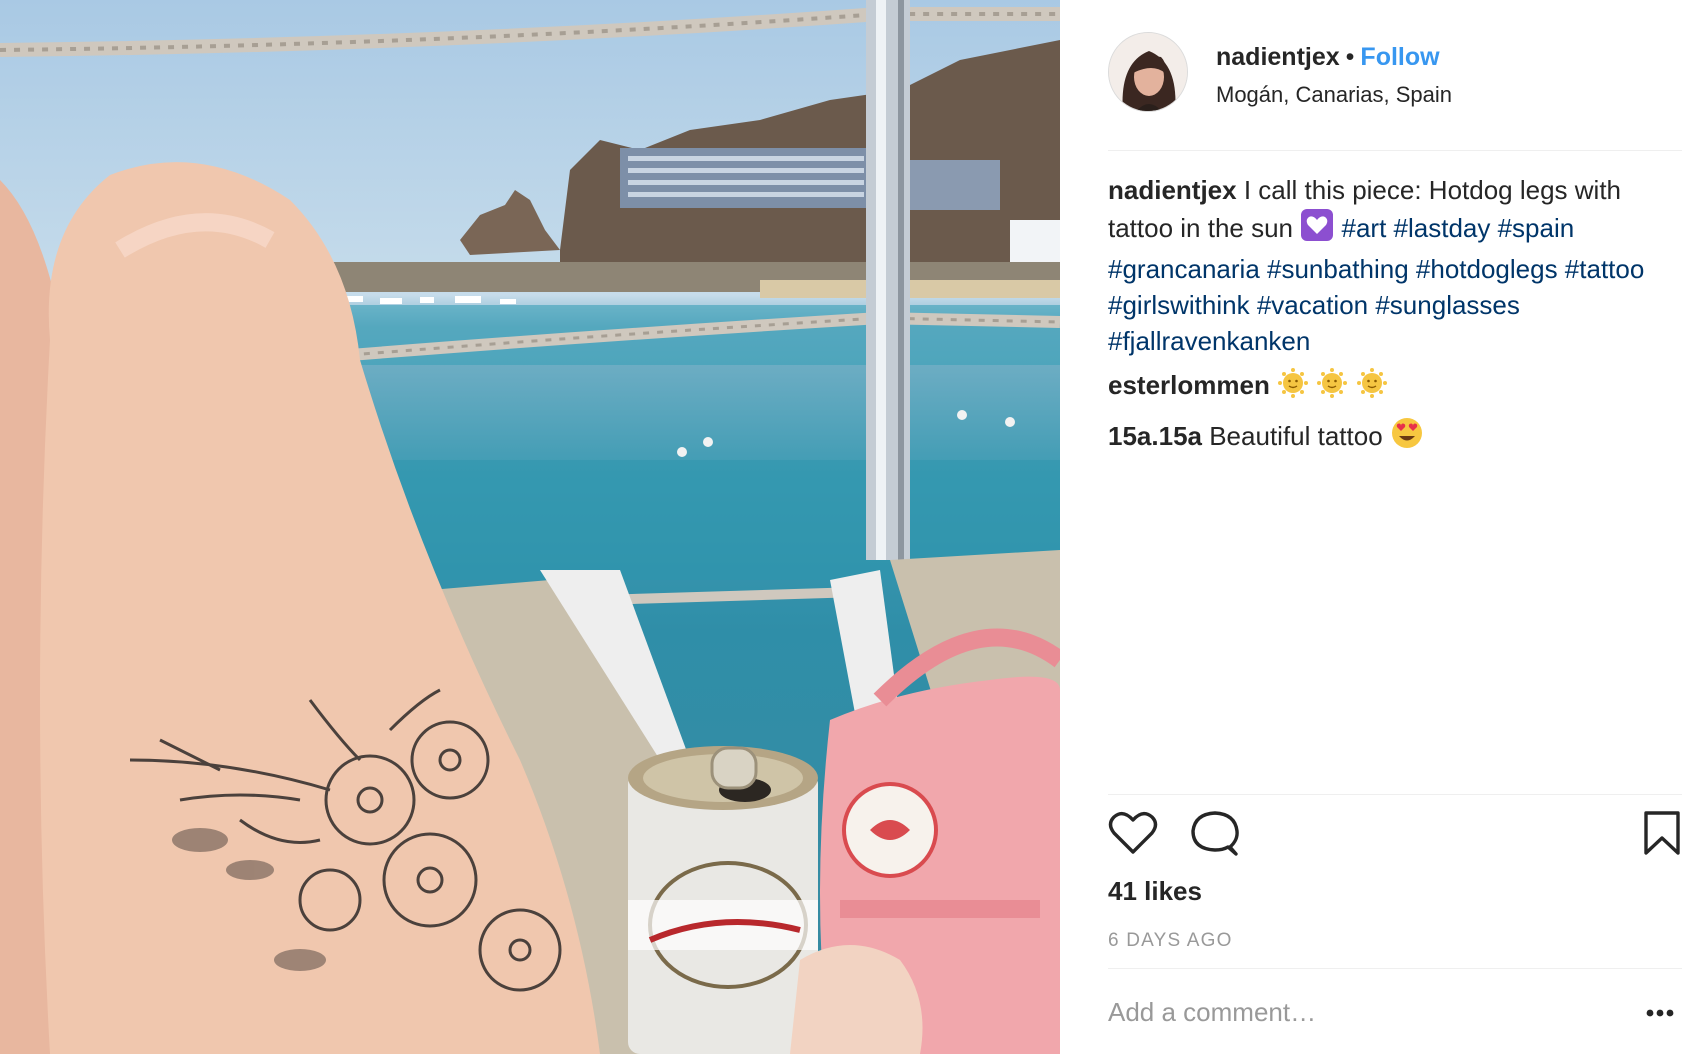  What do you see at coordinates (1172, 190) in the screenshot?
I see `caption-username: nadientjex` at bounding box center [1172, 190].